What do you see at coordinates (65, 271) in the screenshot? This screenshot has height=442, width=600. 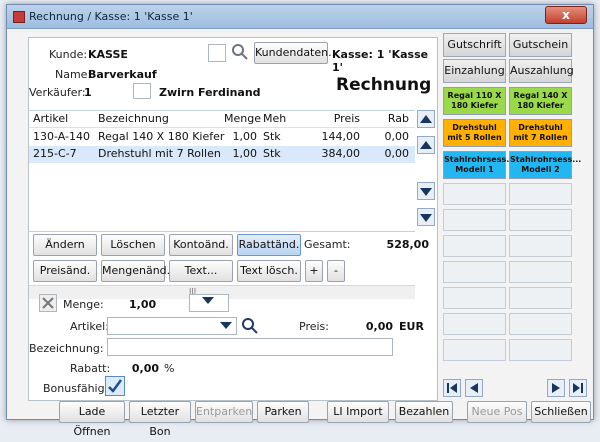 I see `preisaend-button: Preisänd.` at bounding box center [65, 271].